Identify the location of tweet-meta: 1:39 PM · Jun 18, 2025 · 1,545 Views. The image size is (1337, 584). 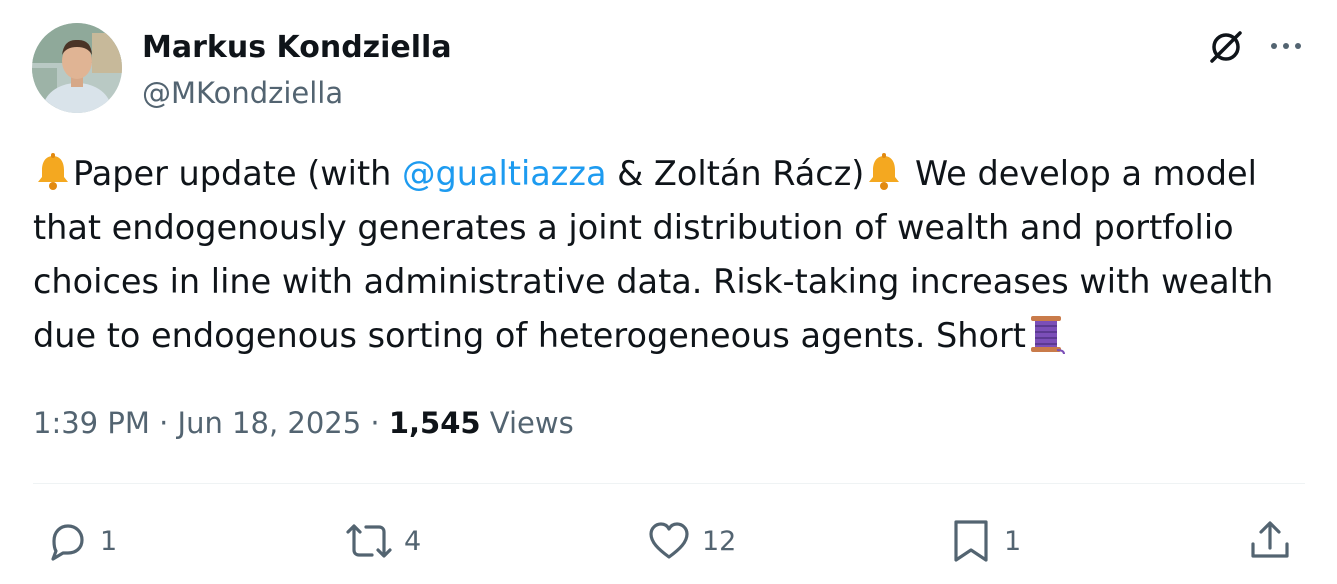
(303, 423).